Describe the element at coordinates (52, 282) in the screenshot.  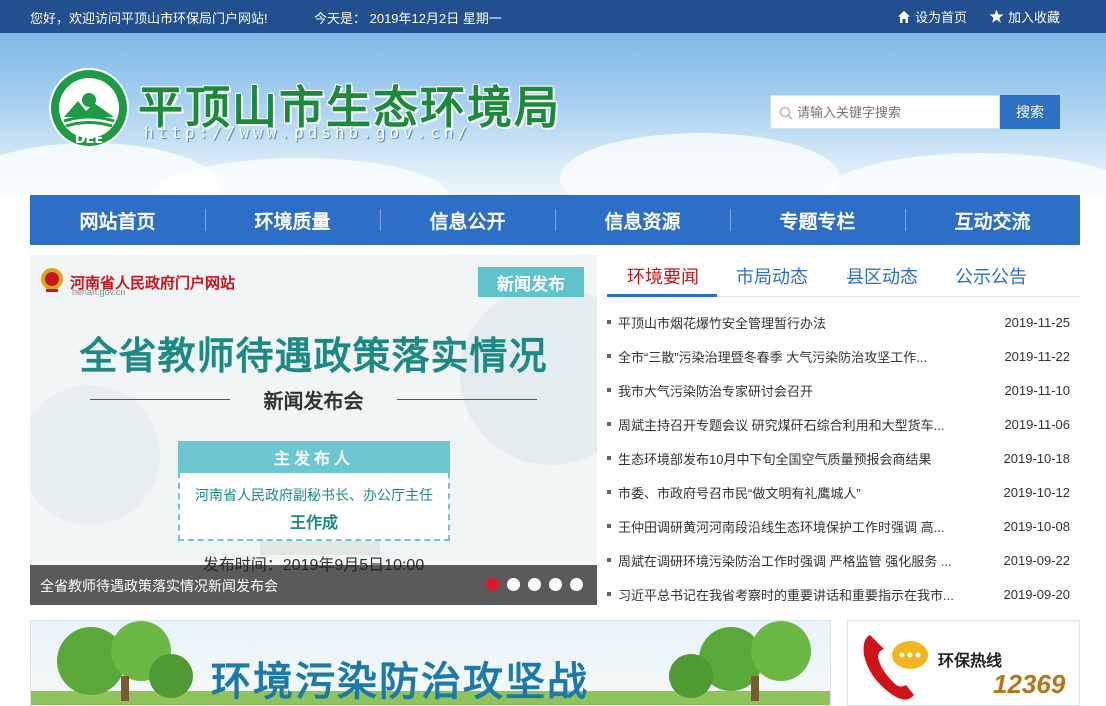
I see `national-emblem-icon` at that location.